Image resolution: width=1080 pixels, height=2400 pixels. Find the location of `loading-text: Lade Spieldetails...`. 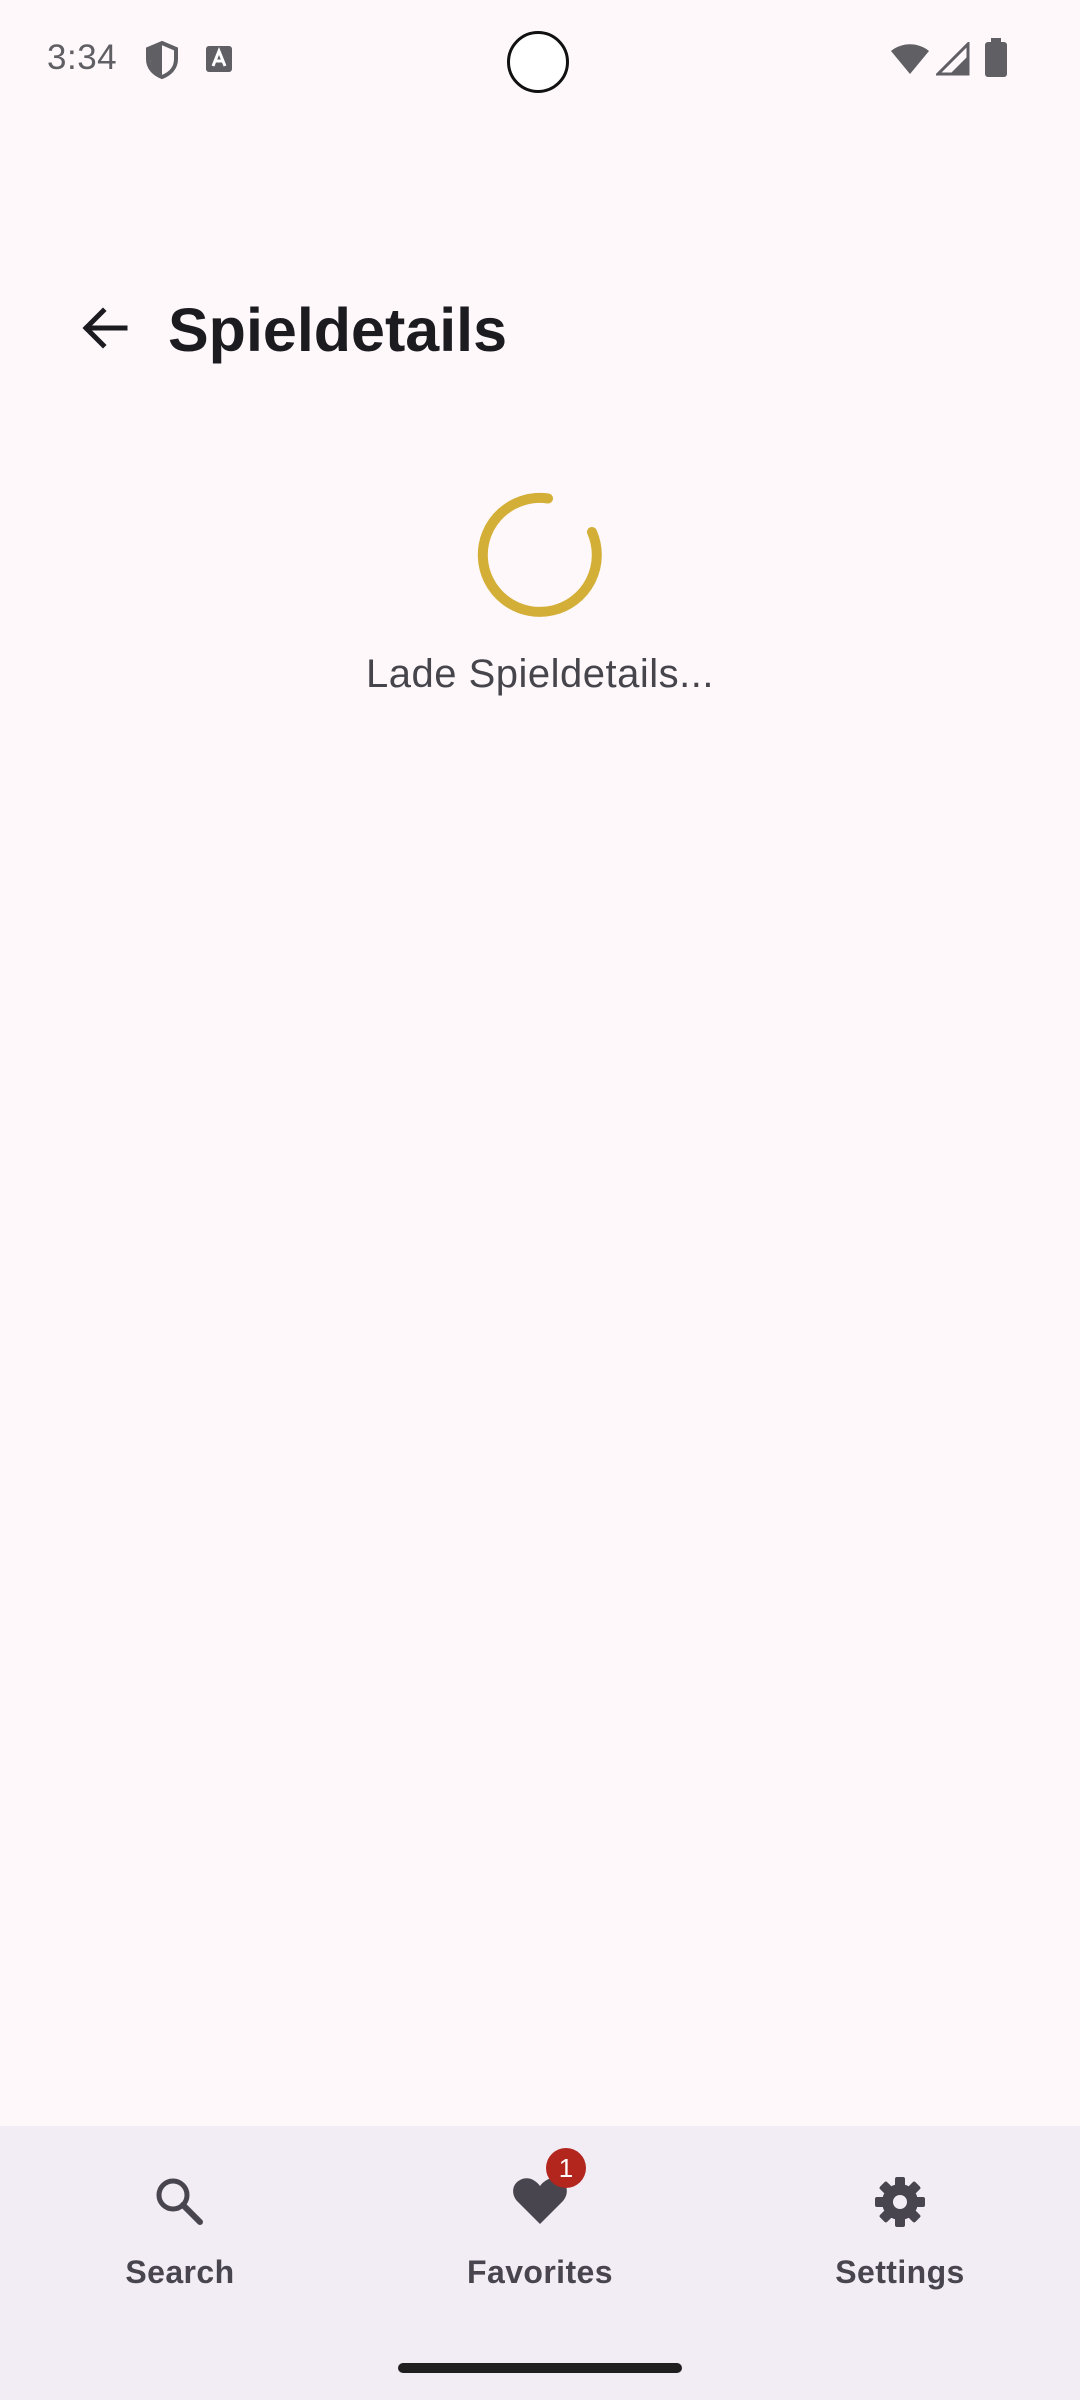

loading-text: Lade Spieldetails... is located at coordinates (539, 674).